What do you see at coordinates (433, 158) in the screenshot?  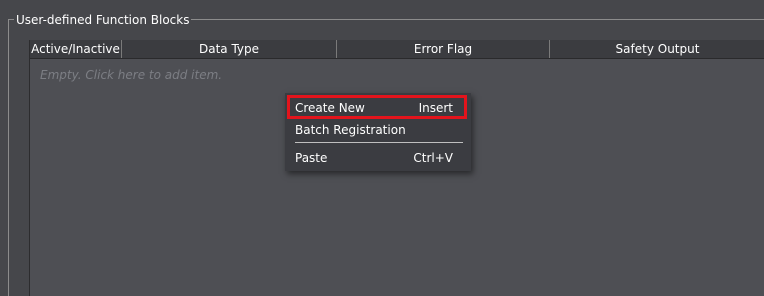 I see `menu-item-shortcut: Ctrl+V` at bounding box center [433, 158].